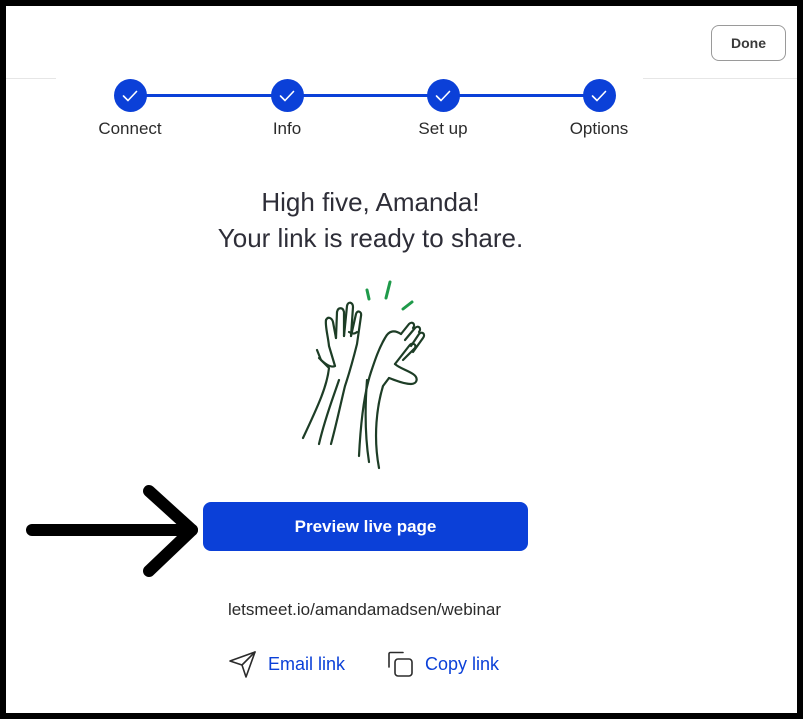  I want to click on step-info: Info, so click(287, 109).